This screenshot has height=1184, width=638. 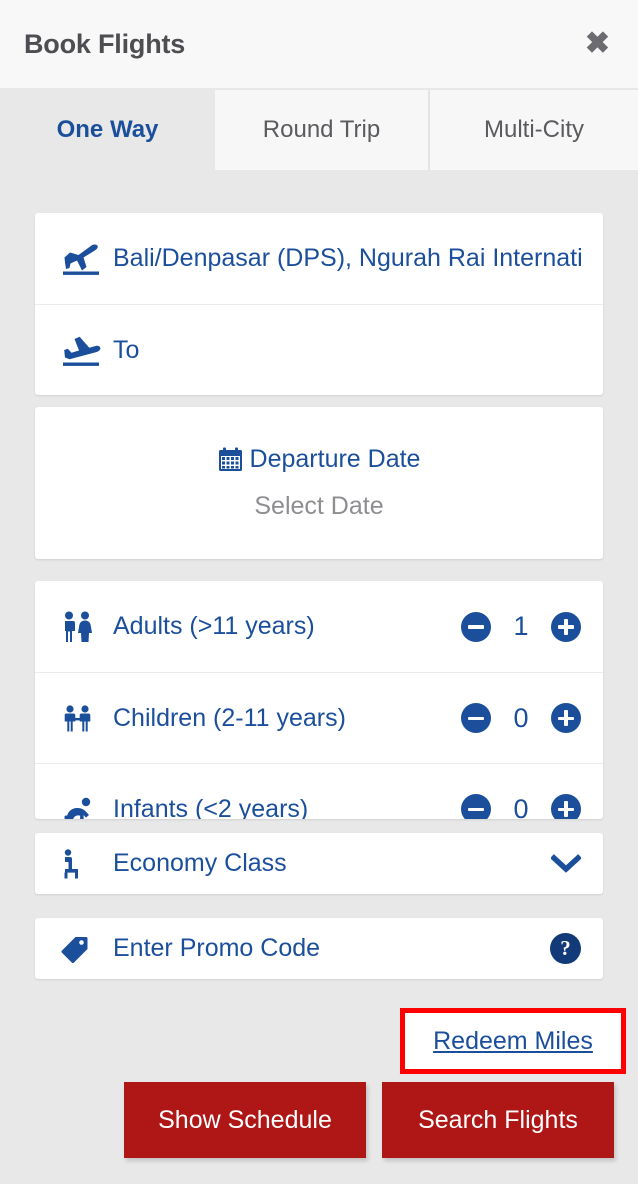 I want to click on adults-count: 1, so click(x=521, y=626).